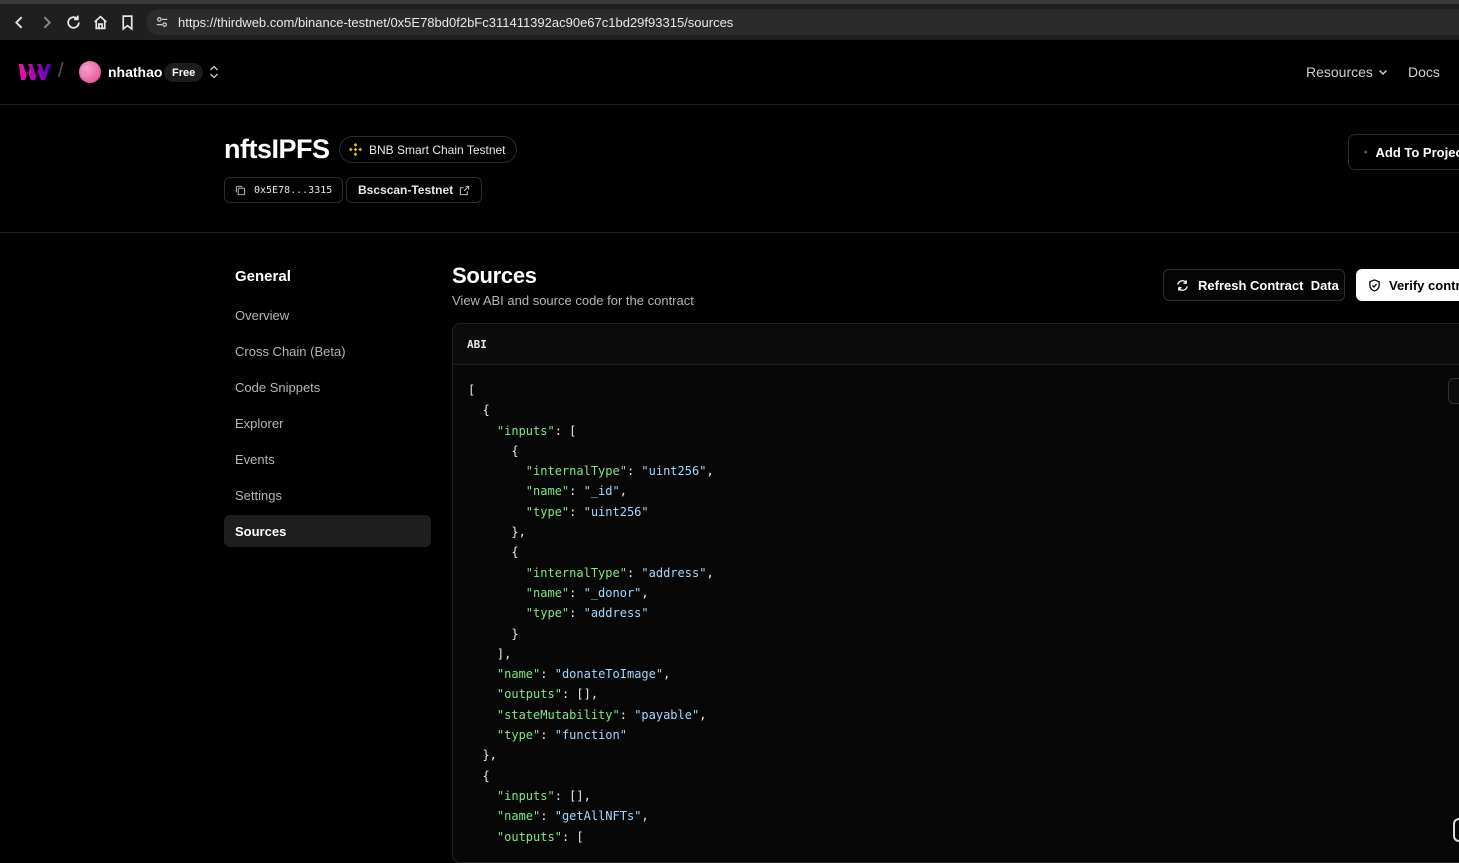  What do you see at coordinates (73, 22) in the screenshot?
I see `reload-icon` at bounding box center [73, 22].